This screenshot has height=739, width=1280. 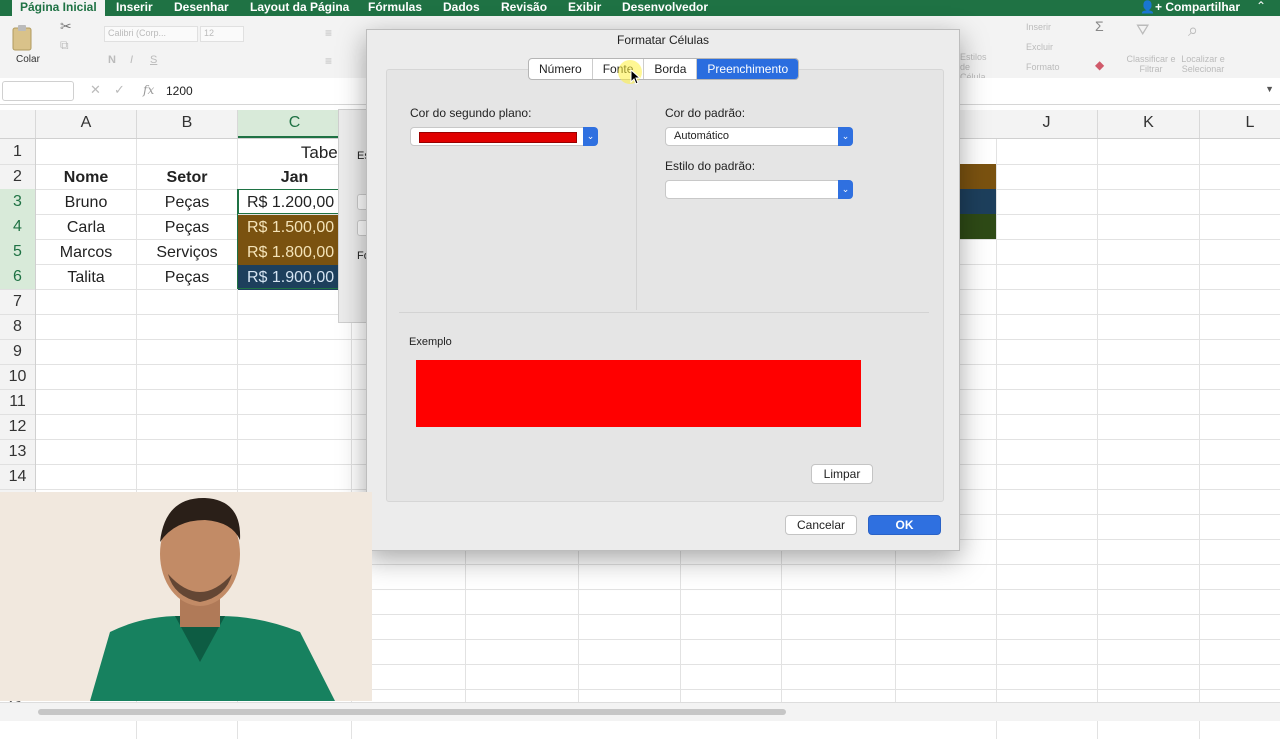 What do you see at coordinates (1151, 64) in the screenshot?
I see `sort-filter-label: Classificar e Filtrar` at bounding box center [1151, 64].